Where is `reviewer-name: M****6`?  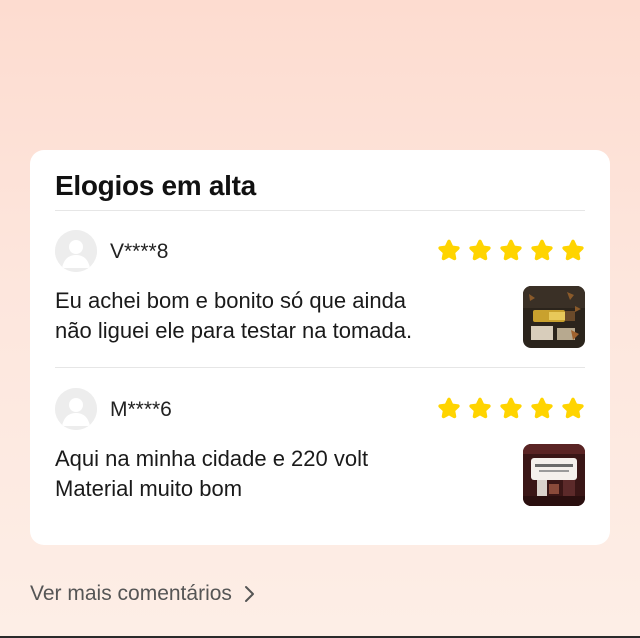
reviewer-name: M****6 is located at coordinates (141, 409).